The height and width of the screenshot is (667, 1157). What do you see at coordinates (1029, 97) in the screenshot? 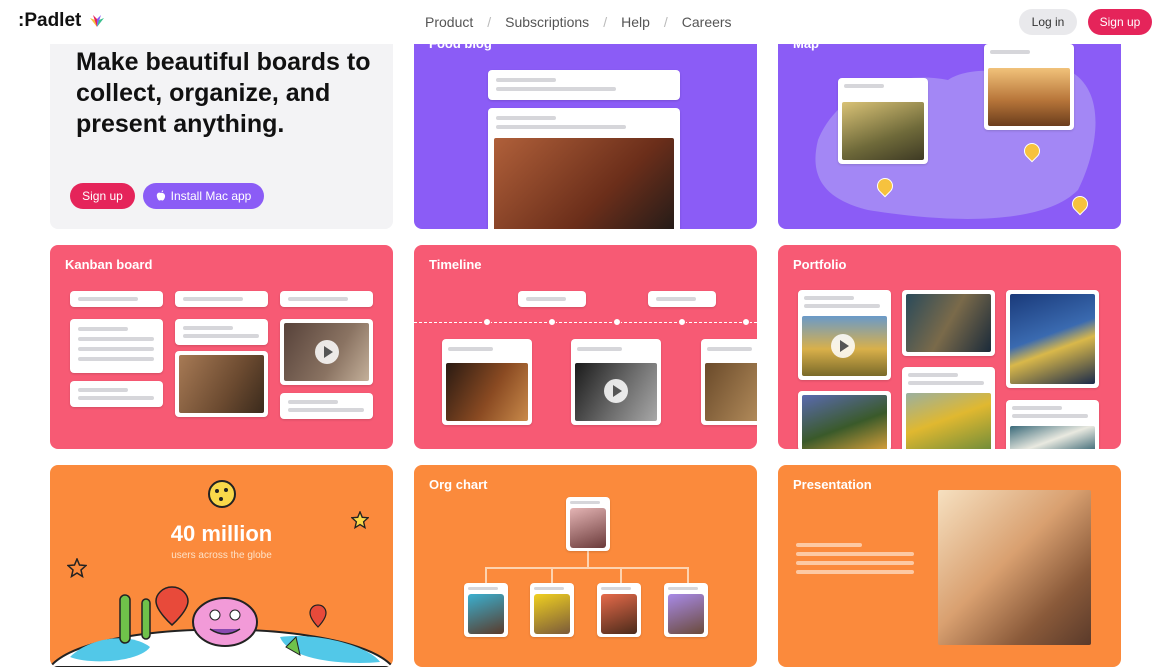
I see `lion-photo` at bounding box center [1029, 97].